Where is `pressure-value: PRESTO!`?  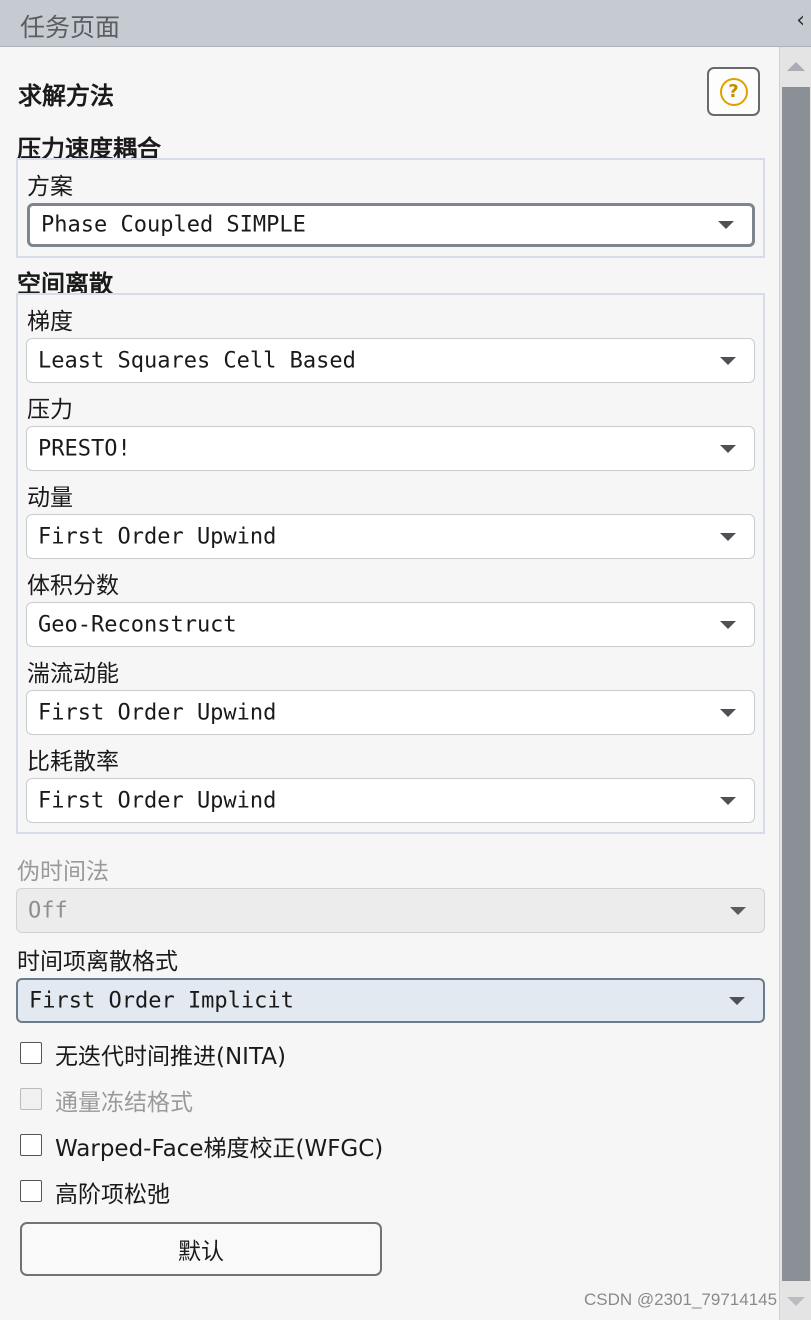 pressure-value: PRESTO! is located at coordinates (84, 448).